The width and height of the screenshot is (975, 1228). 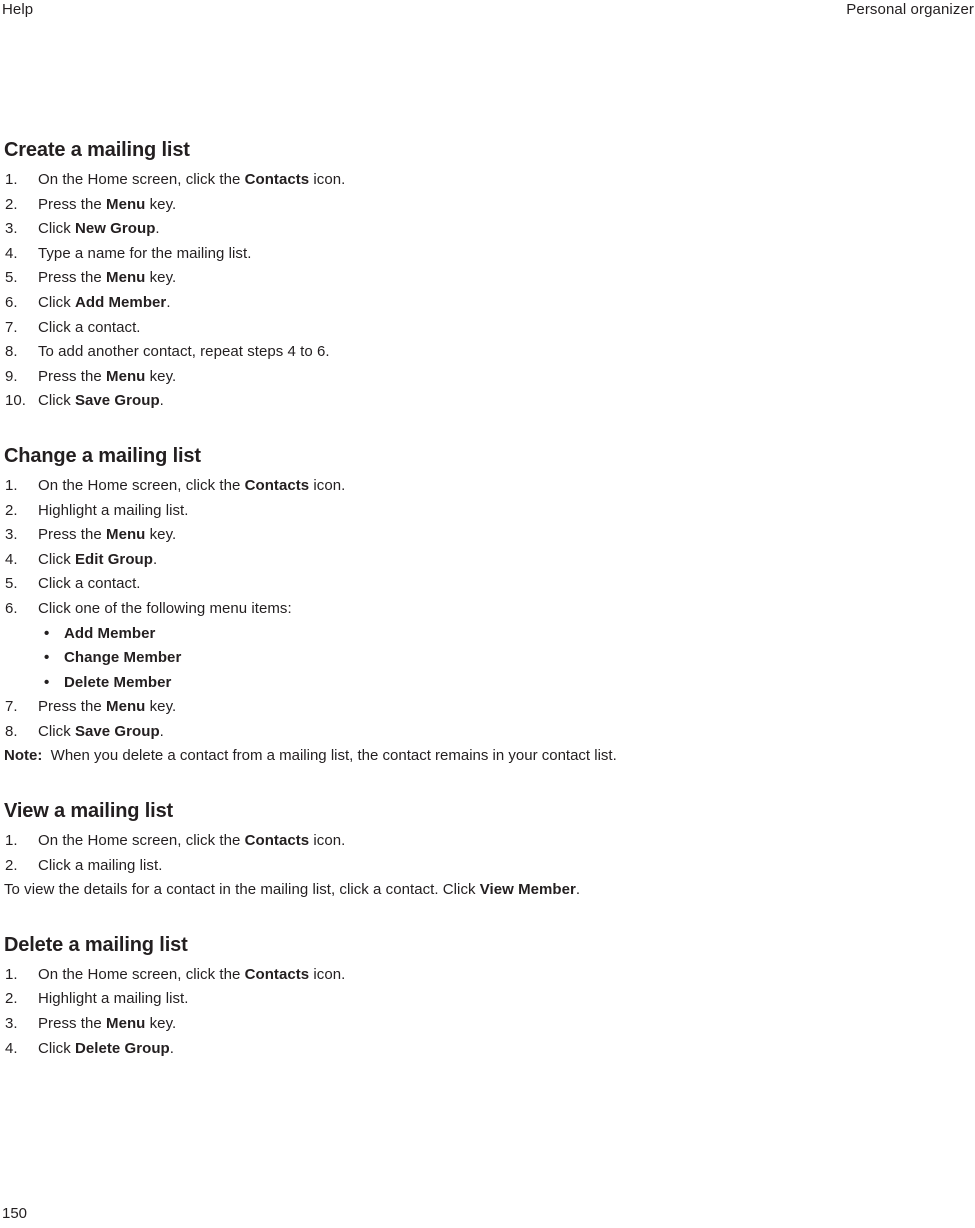 I want to click on page-number: 150, so click(x=15, y=1213).